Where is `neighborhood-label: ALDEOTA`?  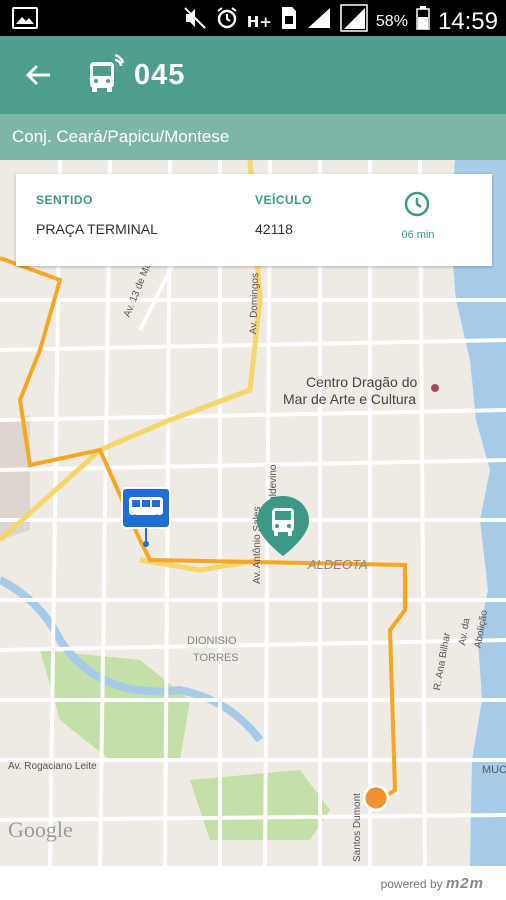 neighborhood-label: ALDEOTA is located at coordinates (338, 564).